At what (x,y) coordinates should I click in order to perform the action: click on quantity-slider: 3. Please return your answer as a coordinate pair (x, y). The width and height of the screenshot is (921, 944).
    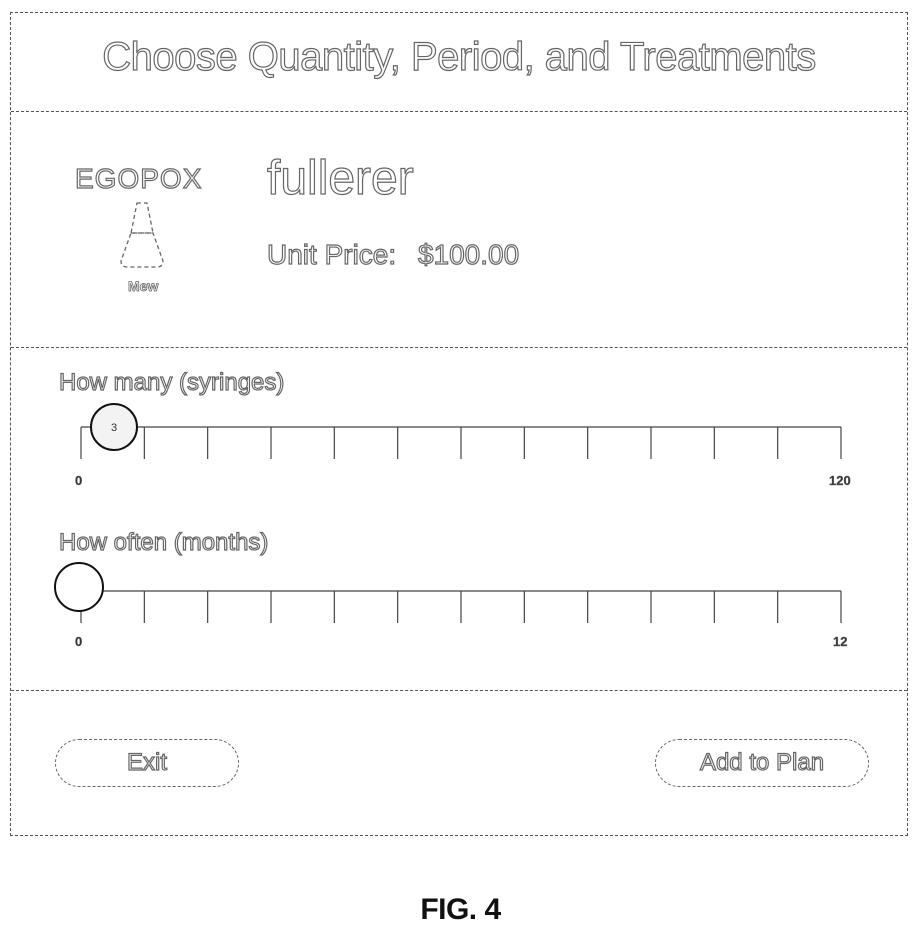
    Looking at the image, I should click on (471, 443).